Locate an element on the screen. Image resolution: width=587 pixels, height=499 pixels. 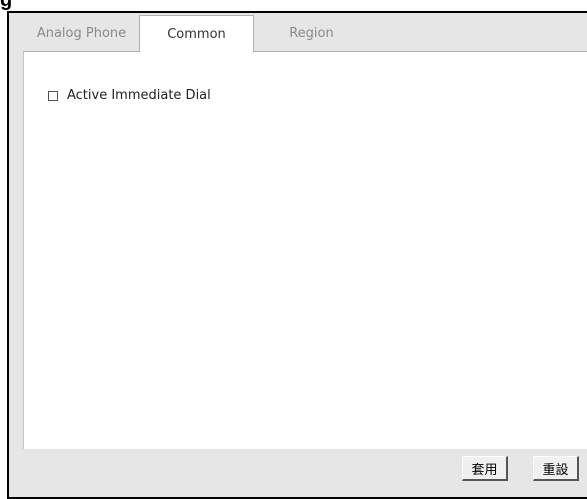
tab-common: Common is located at coordinates (196, 33).